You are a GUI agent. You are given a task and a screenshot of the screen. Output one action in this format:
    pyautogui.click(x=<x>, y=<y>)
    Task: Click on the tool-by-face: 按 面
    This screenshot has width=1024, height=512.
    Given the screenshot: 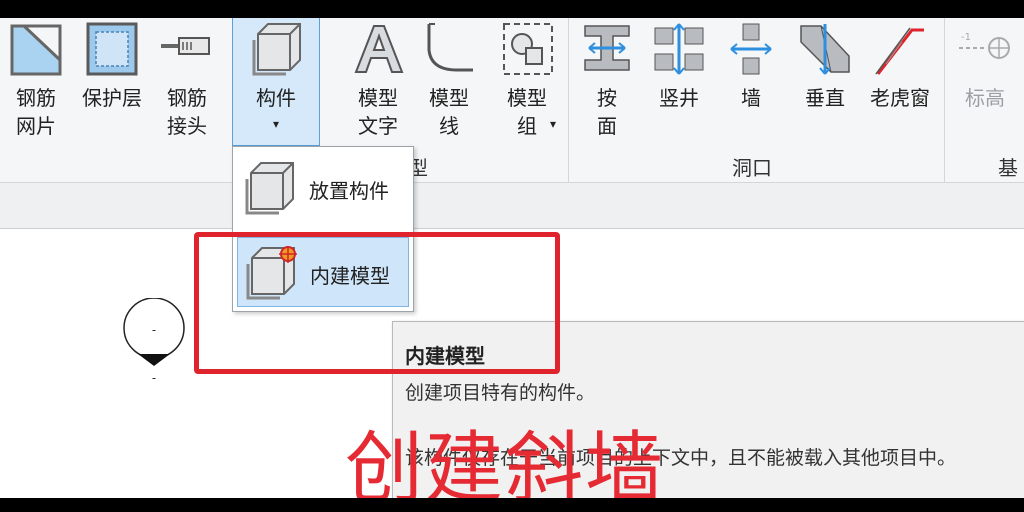 What is the action you would take?
    pyautogui.click(x=607, y=85)
    